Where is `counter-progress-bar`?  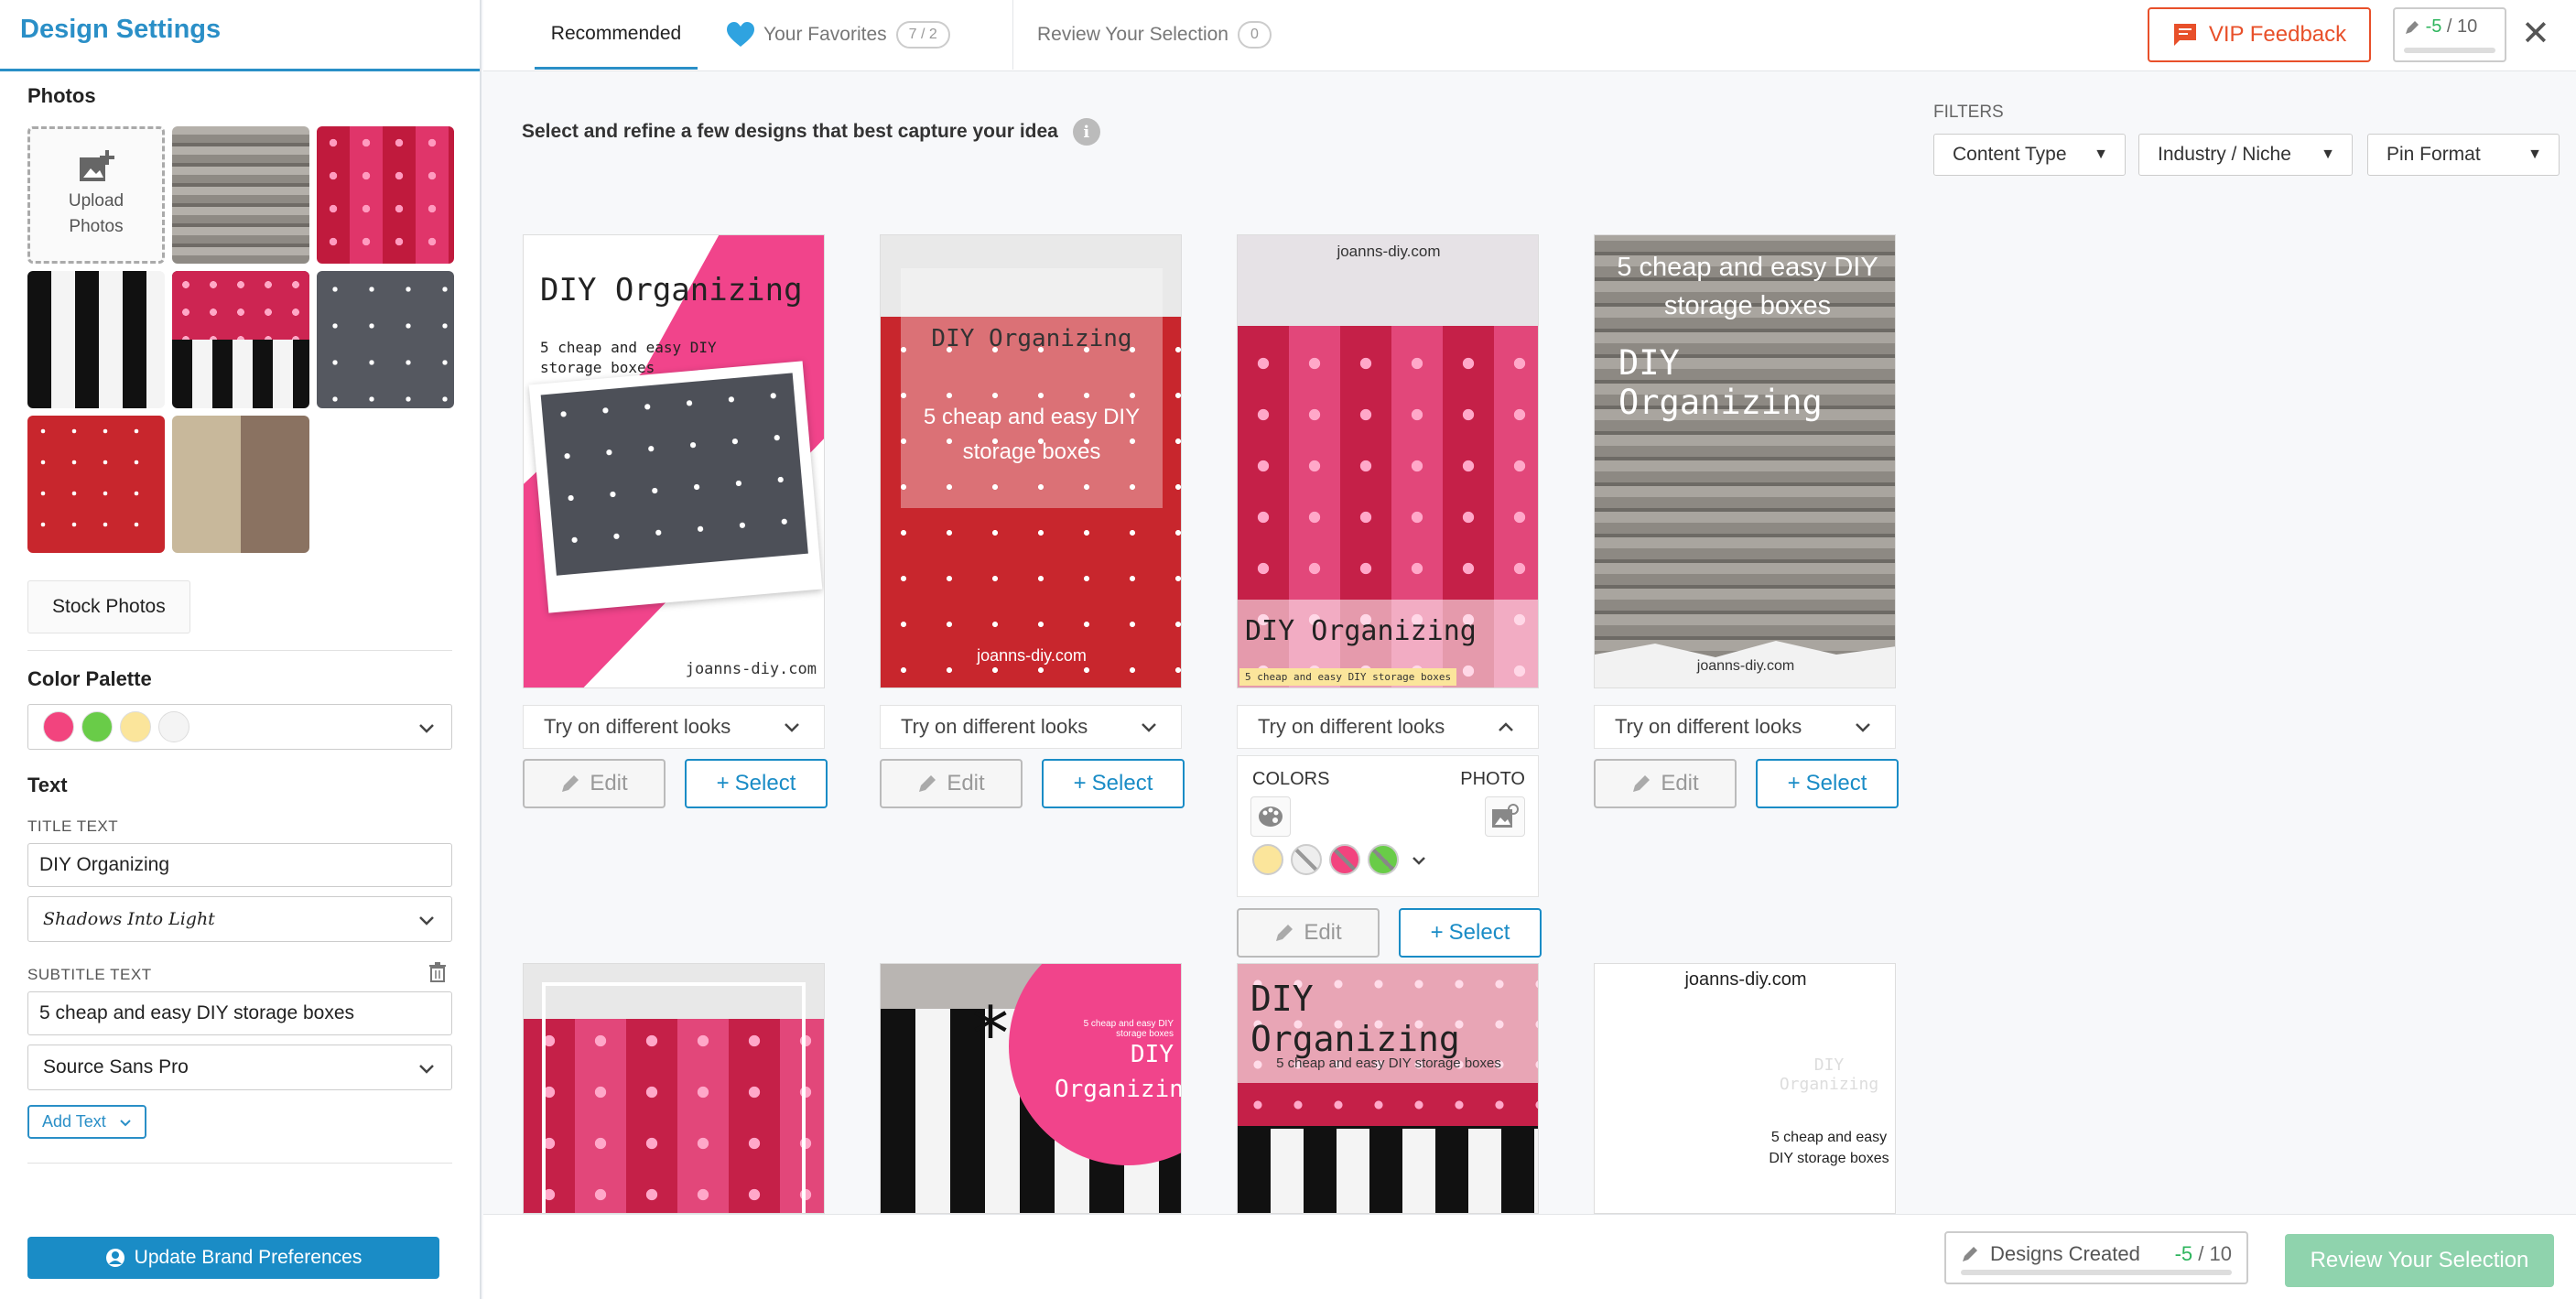 counter-progress-bar is located at coordinates (2449, 50).